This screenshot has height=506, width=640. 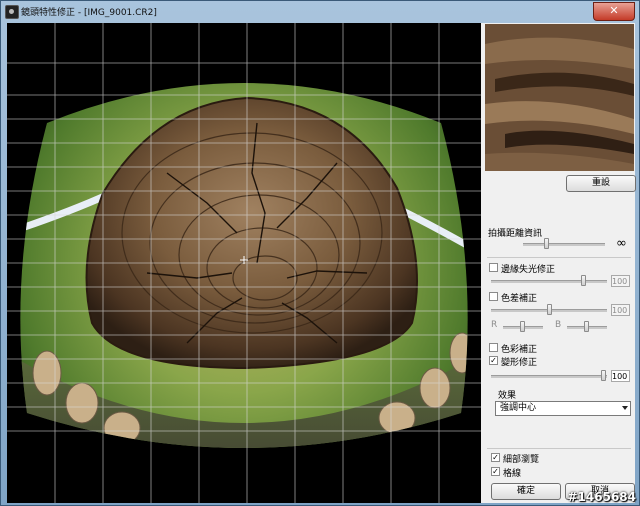 I want to click on detail-view-label: 細部瀏覽, so click(x=521, y=460).